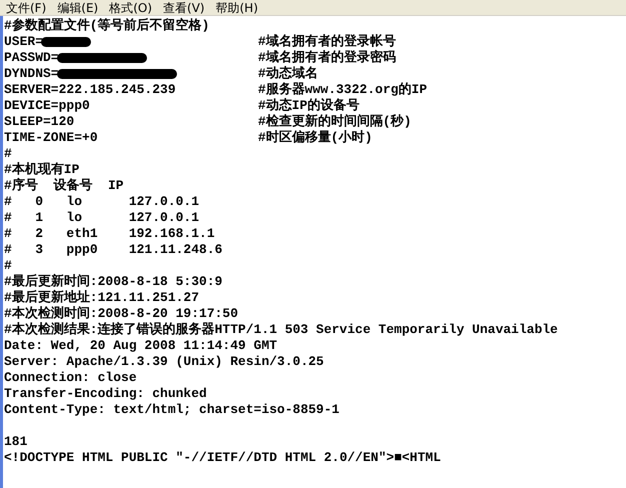 The image size is (626, 488). Describe the element at coordinates (47, 106) in the screenshot. I see `setting-text: DEVICE=ppp0` at that location.